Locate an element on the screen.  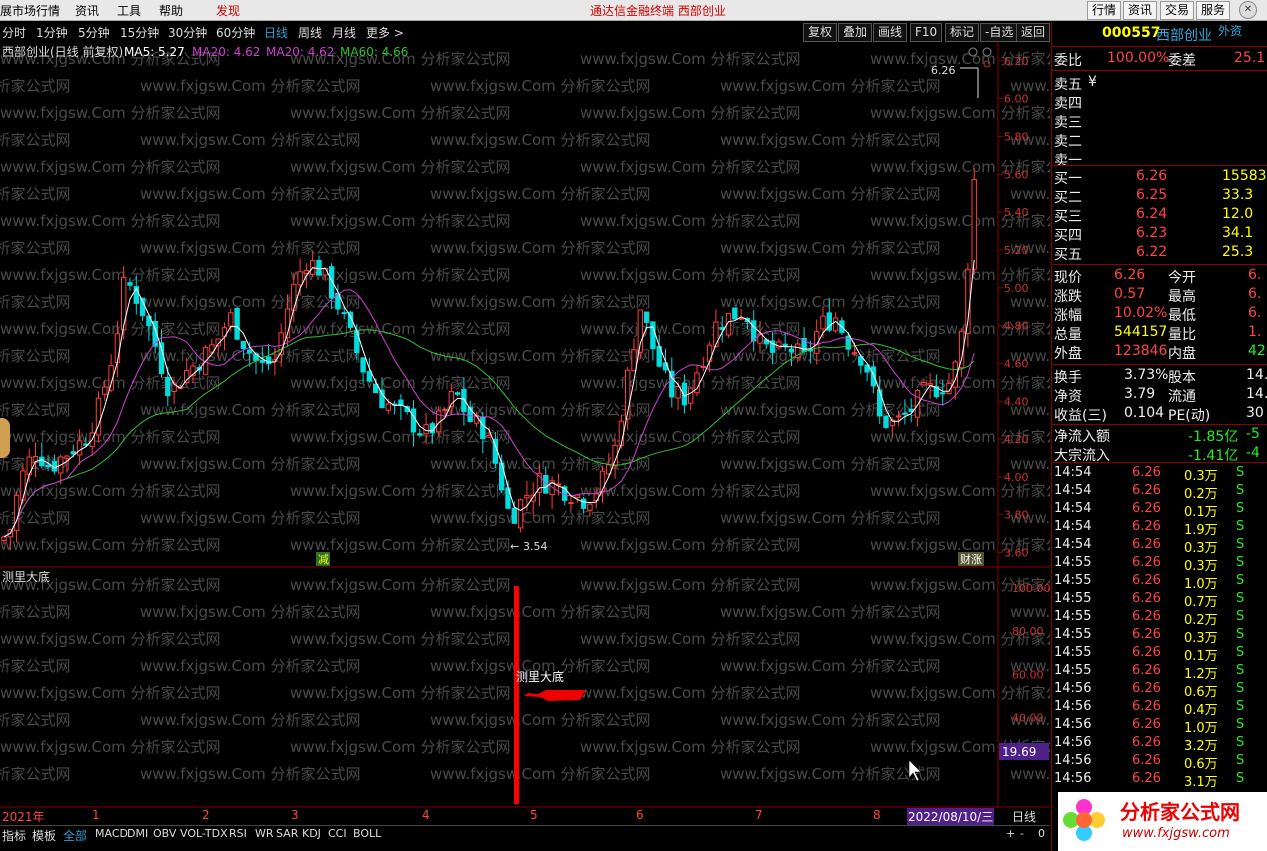
btn-back: 返回 is located at coordinates (1033, 32).